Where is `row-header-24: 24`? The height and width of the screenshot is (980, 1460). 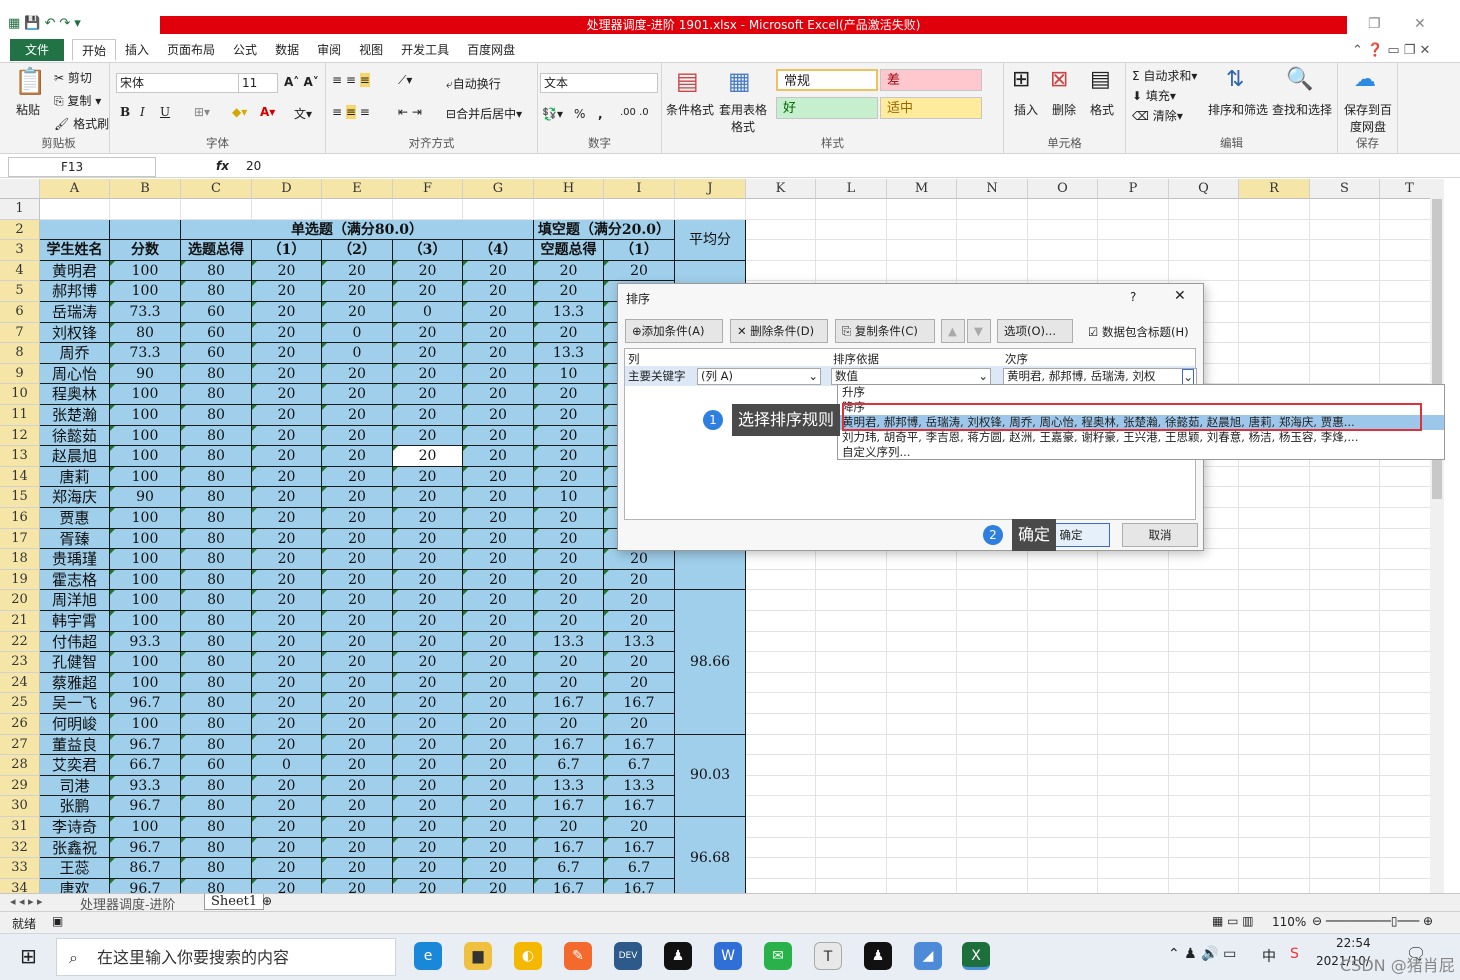
row-header-24: 24 is located at coordinates (20, 683).